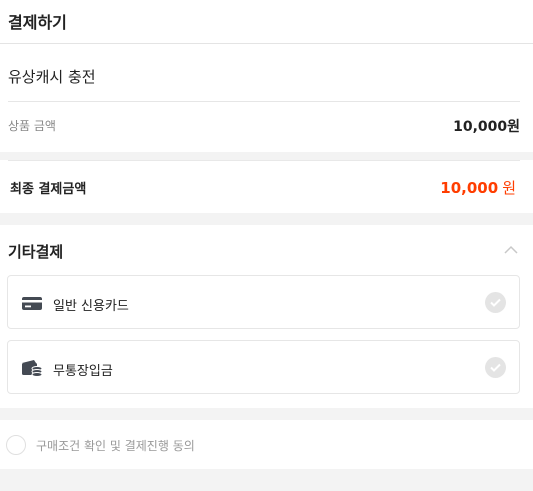 The height and width of the screenshot is (491, 533). Describe the element at coordinates (83, 371) in the screenshot. I see `payment-option-label: 무통장입금` at that location.